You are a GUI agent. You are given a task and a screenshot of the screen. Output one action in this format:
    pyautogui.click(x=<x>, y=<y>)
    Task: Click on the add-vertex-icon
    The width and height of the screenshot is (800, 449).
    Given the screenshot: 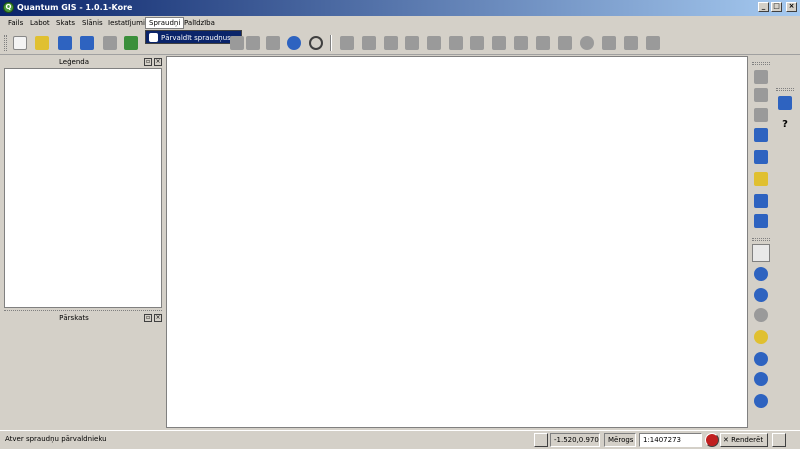 What is the action you would take?
    pyautogui.click(x=499, y=43)
    